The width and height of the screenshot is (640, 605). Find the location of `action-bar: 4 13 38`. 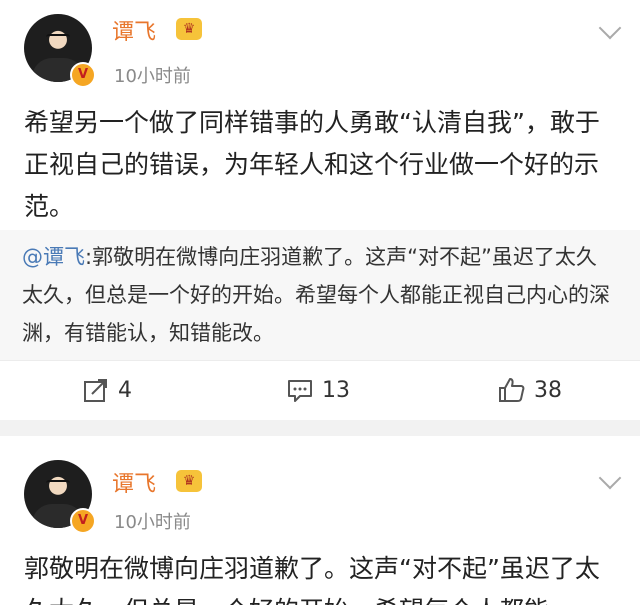

action-bar: 4 13 38 is located at coordinates (320, 390).